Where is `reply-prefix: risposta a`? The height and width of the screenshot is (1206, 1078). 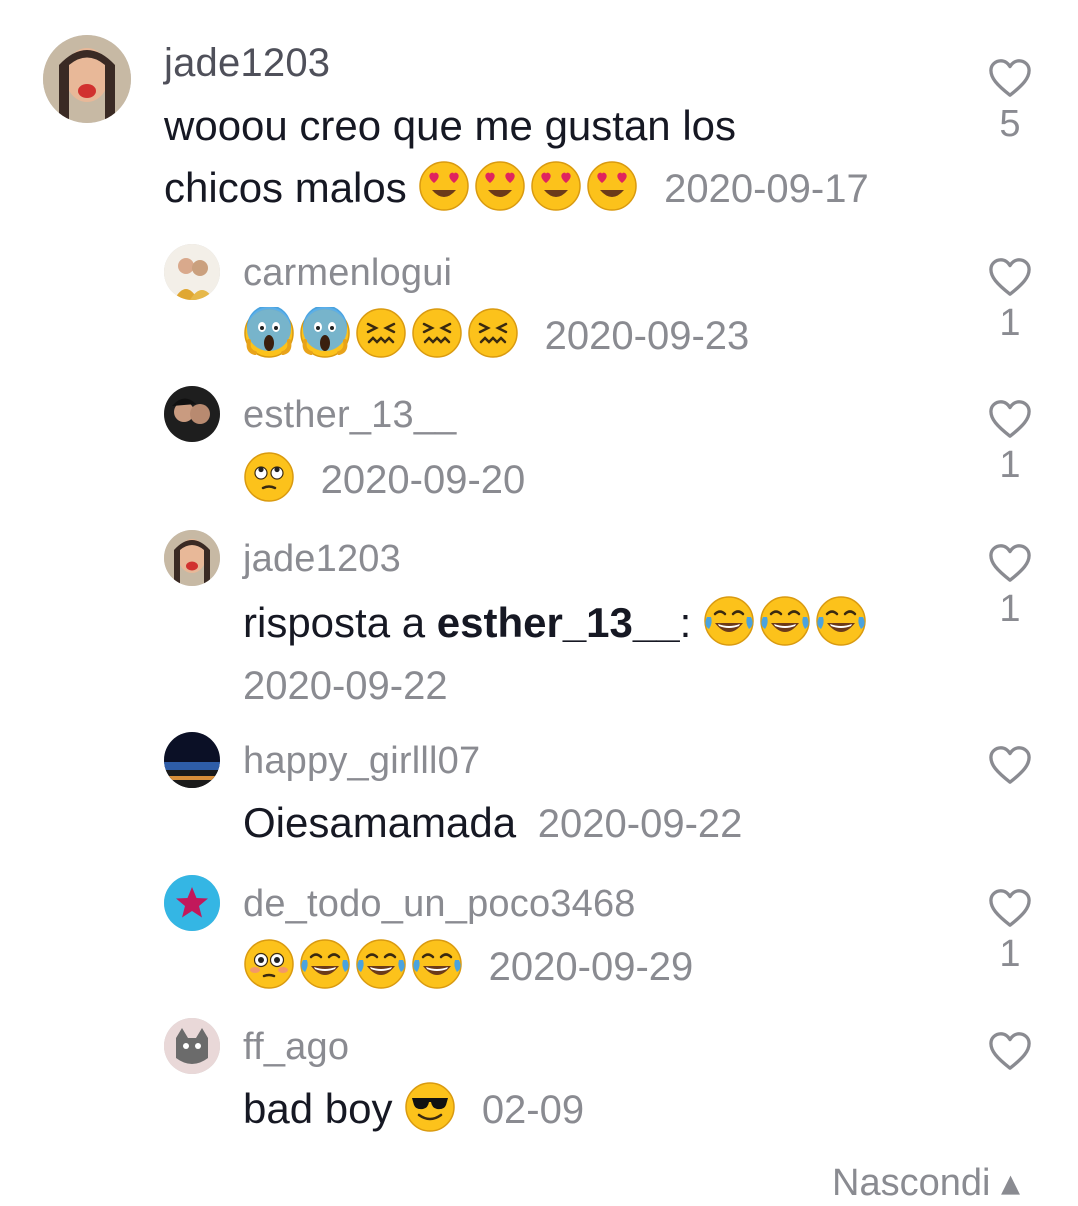 reply-prefix: risposta a is located at coordinates (340, 622).